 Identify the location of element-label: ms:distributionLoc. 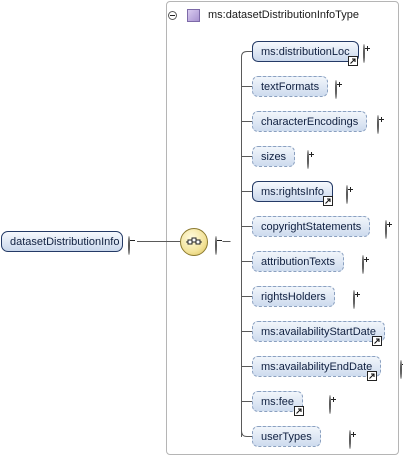
(305, 52).